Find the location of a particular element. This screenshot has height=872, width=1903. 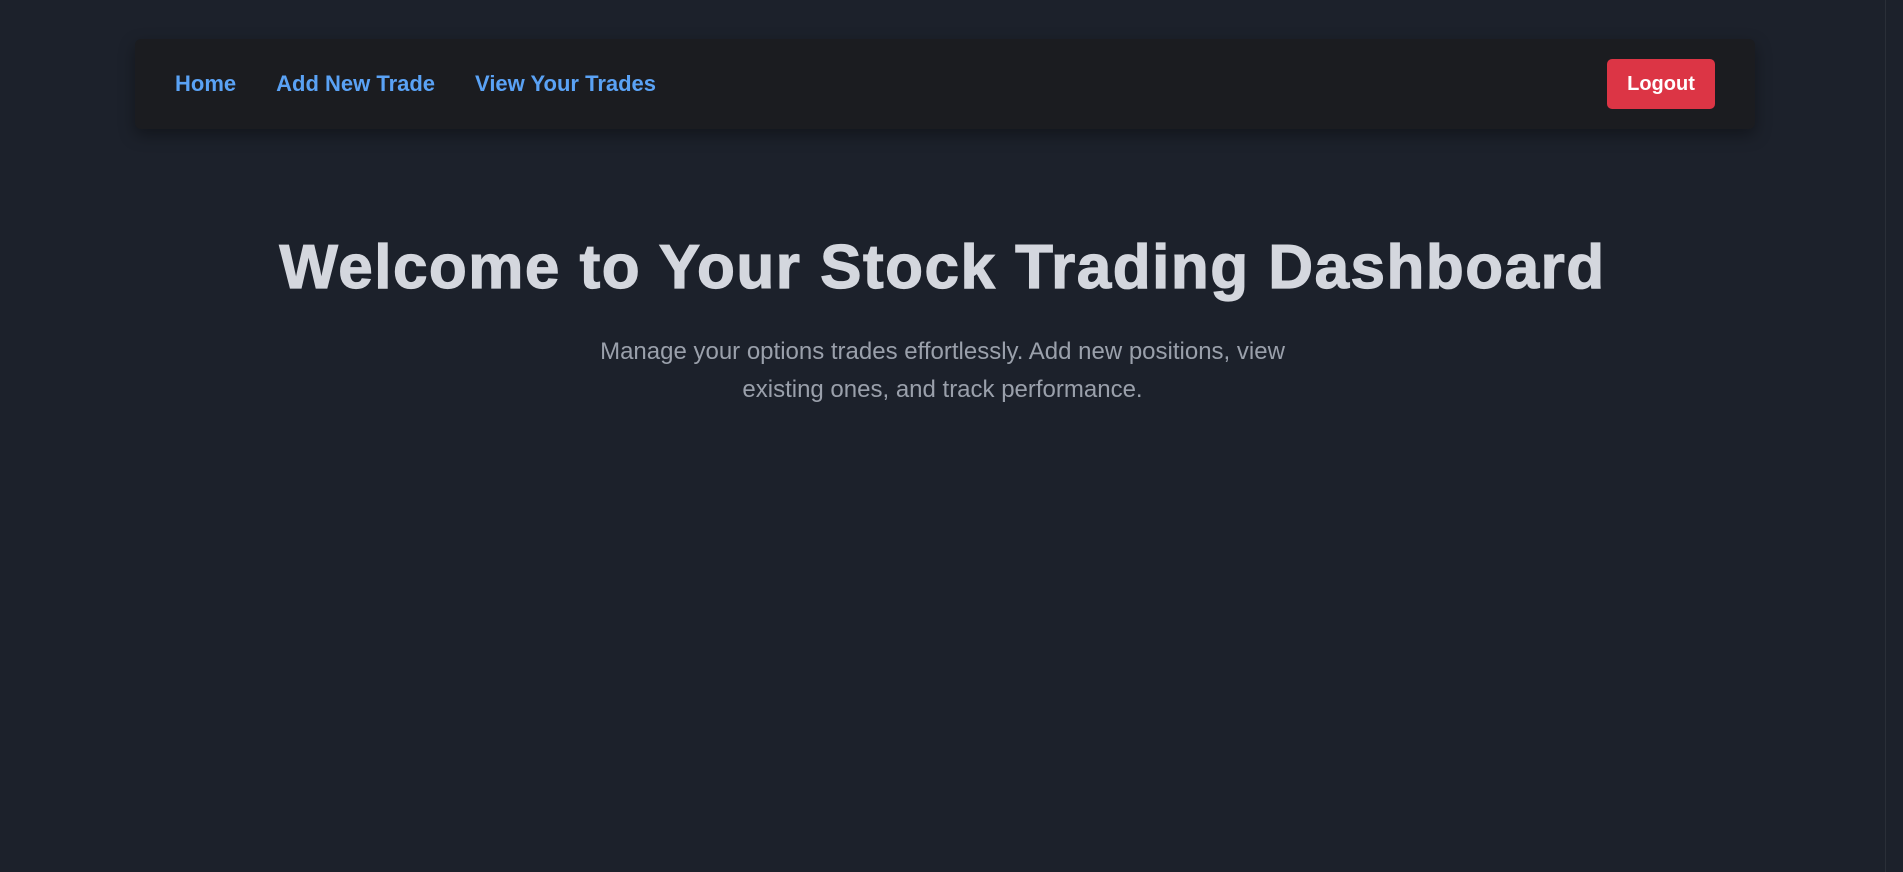

page-title: Welcome to Your Stock Trading Dashboard is located at coordinates (942, 267).